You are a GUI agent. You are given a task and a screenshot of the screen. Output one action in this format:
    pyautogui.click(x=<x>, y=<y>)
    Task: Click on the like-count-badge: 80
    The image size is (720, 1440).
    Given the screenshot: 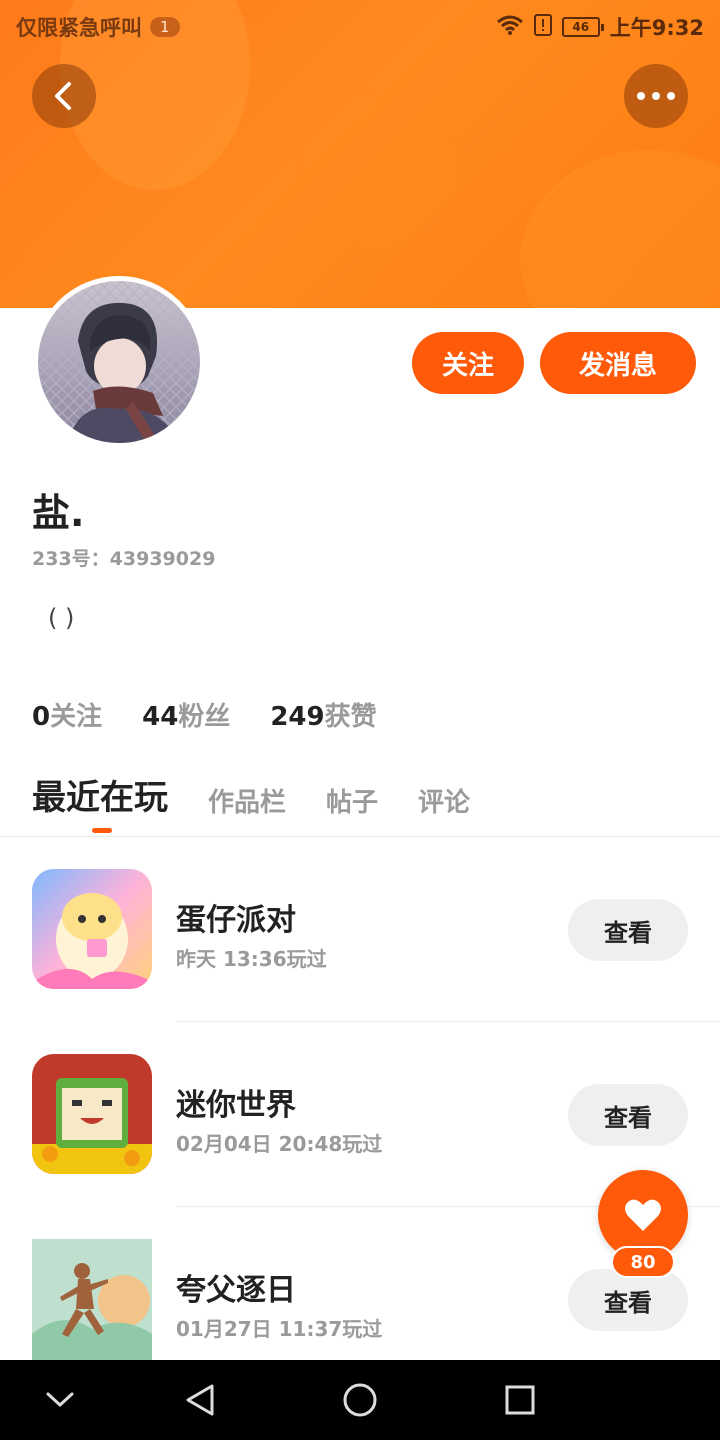 What is the action you would take?
    pyautogui.click(x=643, y=1262)
    